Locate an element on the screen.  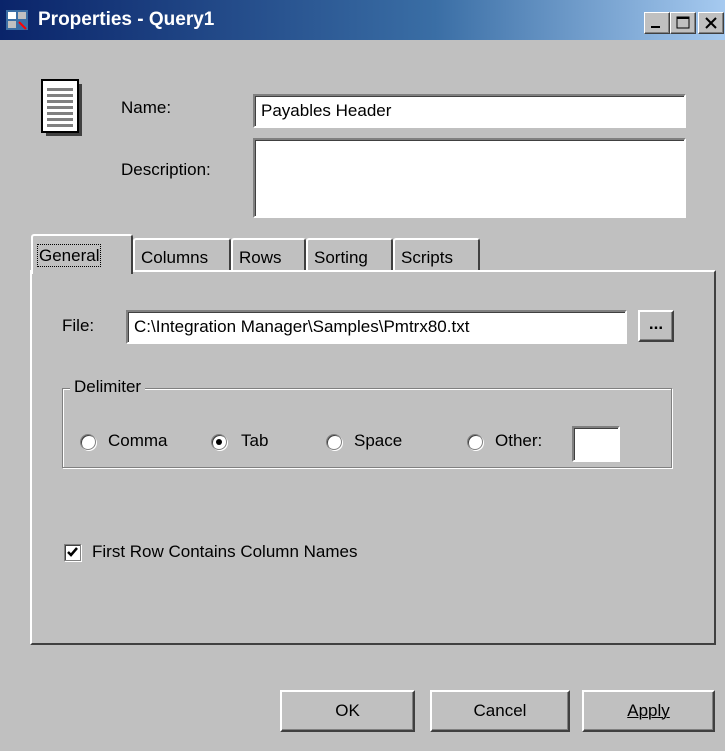
apply-button: Apply is located at coordinates (648, 711).